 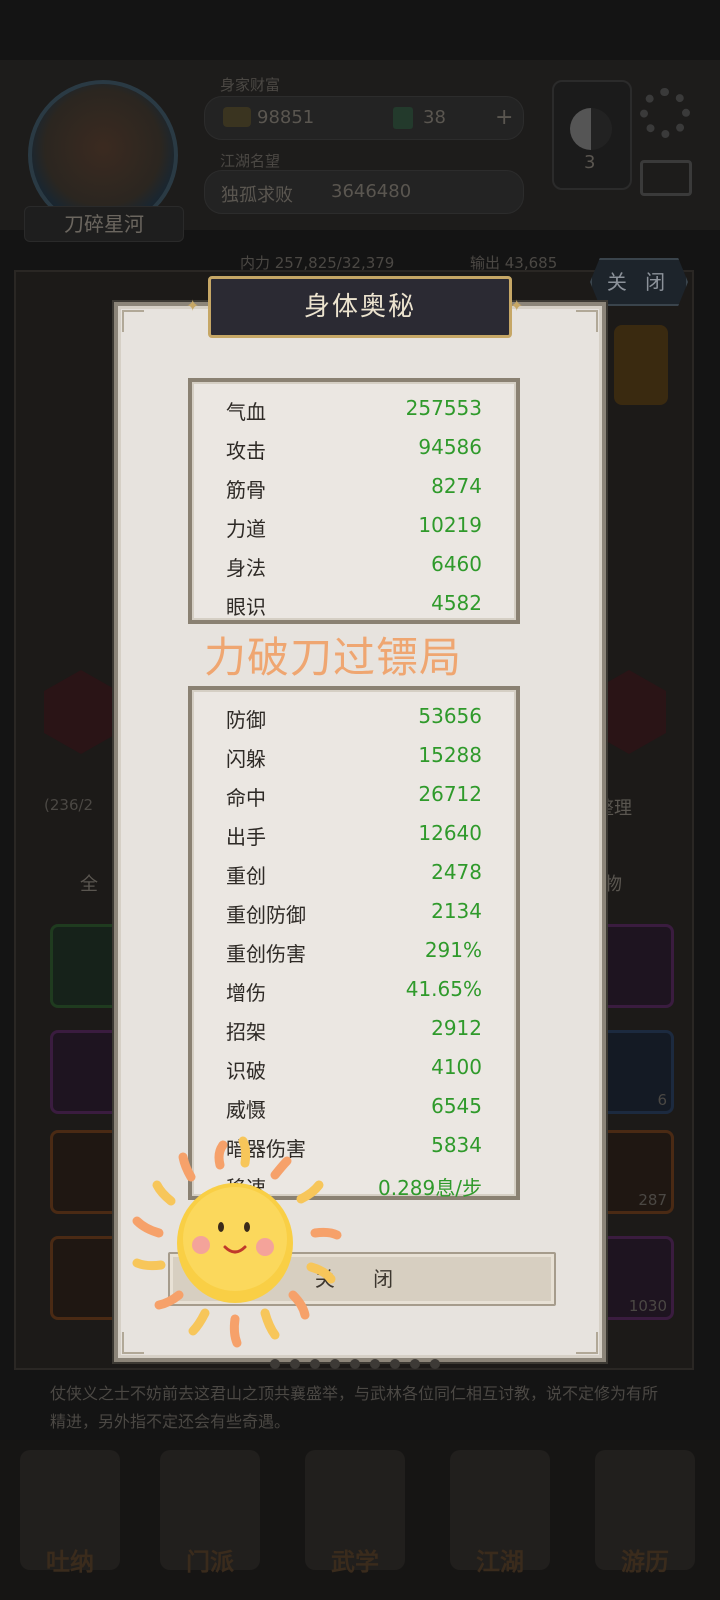 I want to click on lantern-icon, so click(x=641, y=365).